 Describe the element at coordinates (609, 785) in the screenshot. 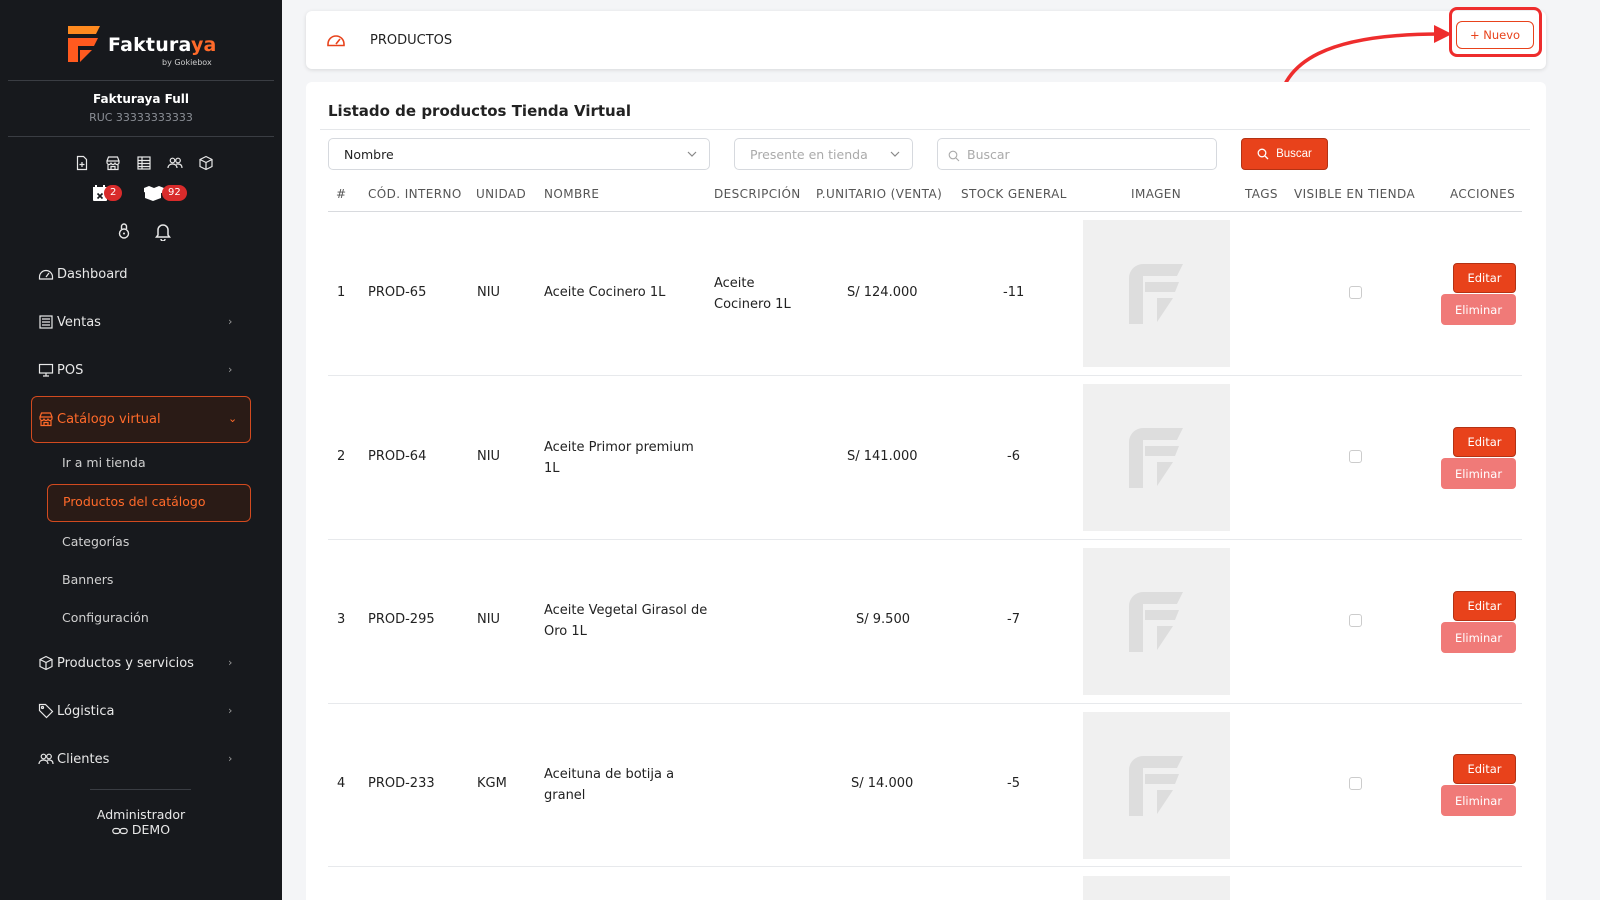

I see `row-name: Aceituna de botija a granel` at that location.